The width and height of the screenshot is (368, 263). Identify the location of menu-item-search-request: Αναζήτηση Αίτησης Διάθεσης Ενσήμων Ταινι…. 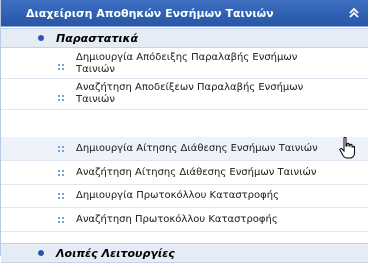
(184, 173).